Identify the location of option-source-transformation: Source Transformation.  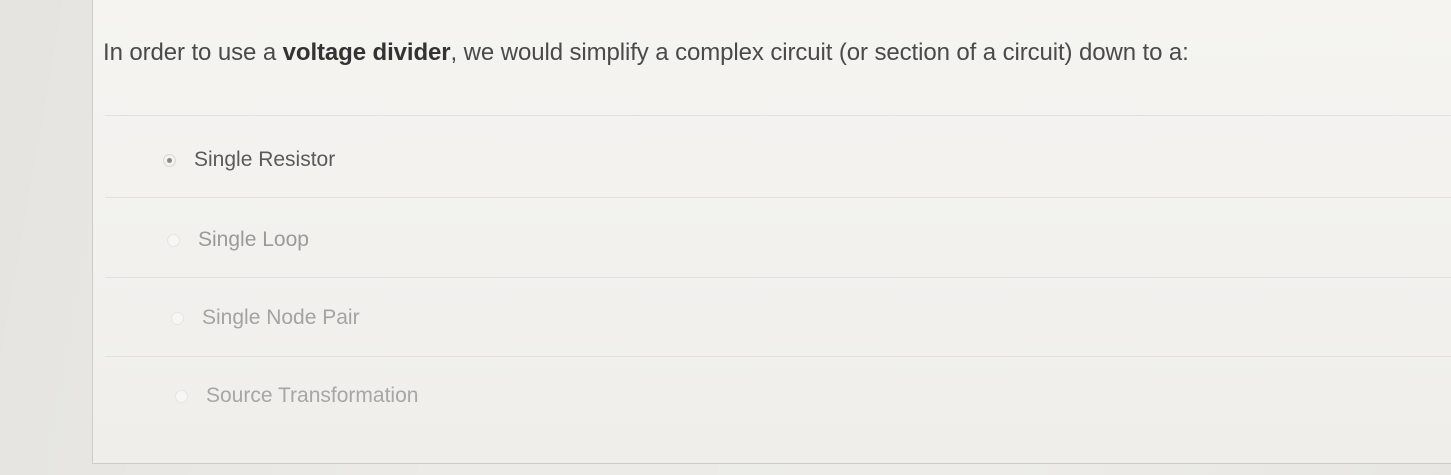
(296, 396).